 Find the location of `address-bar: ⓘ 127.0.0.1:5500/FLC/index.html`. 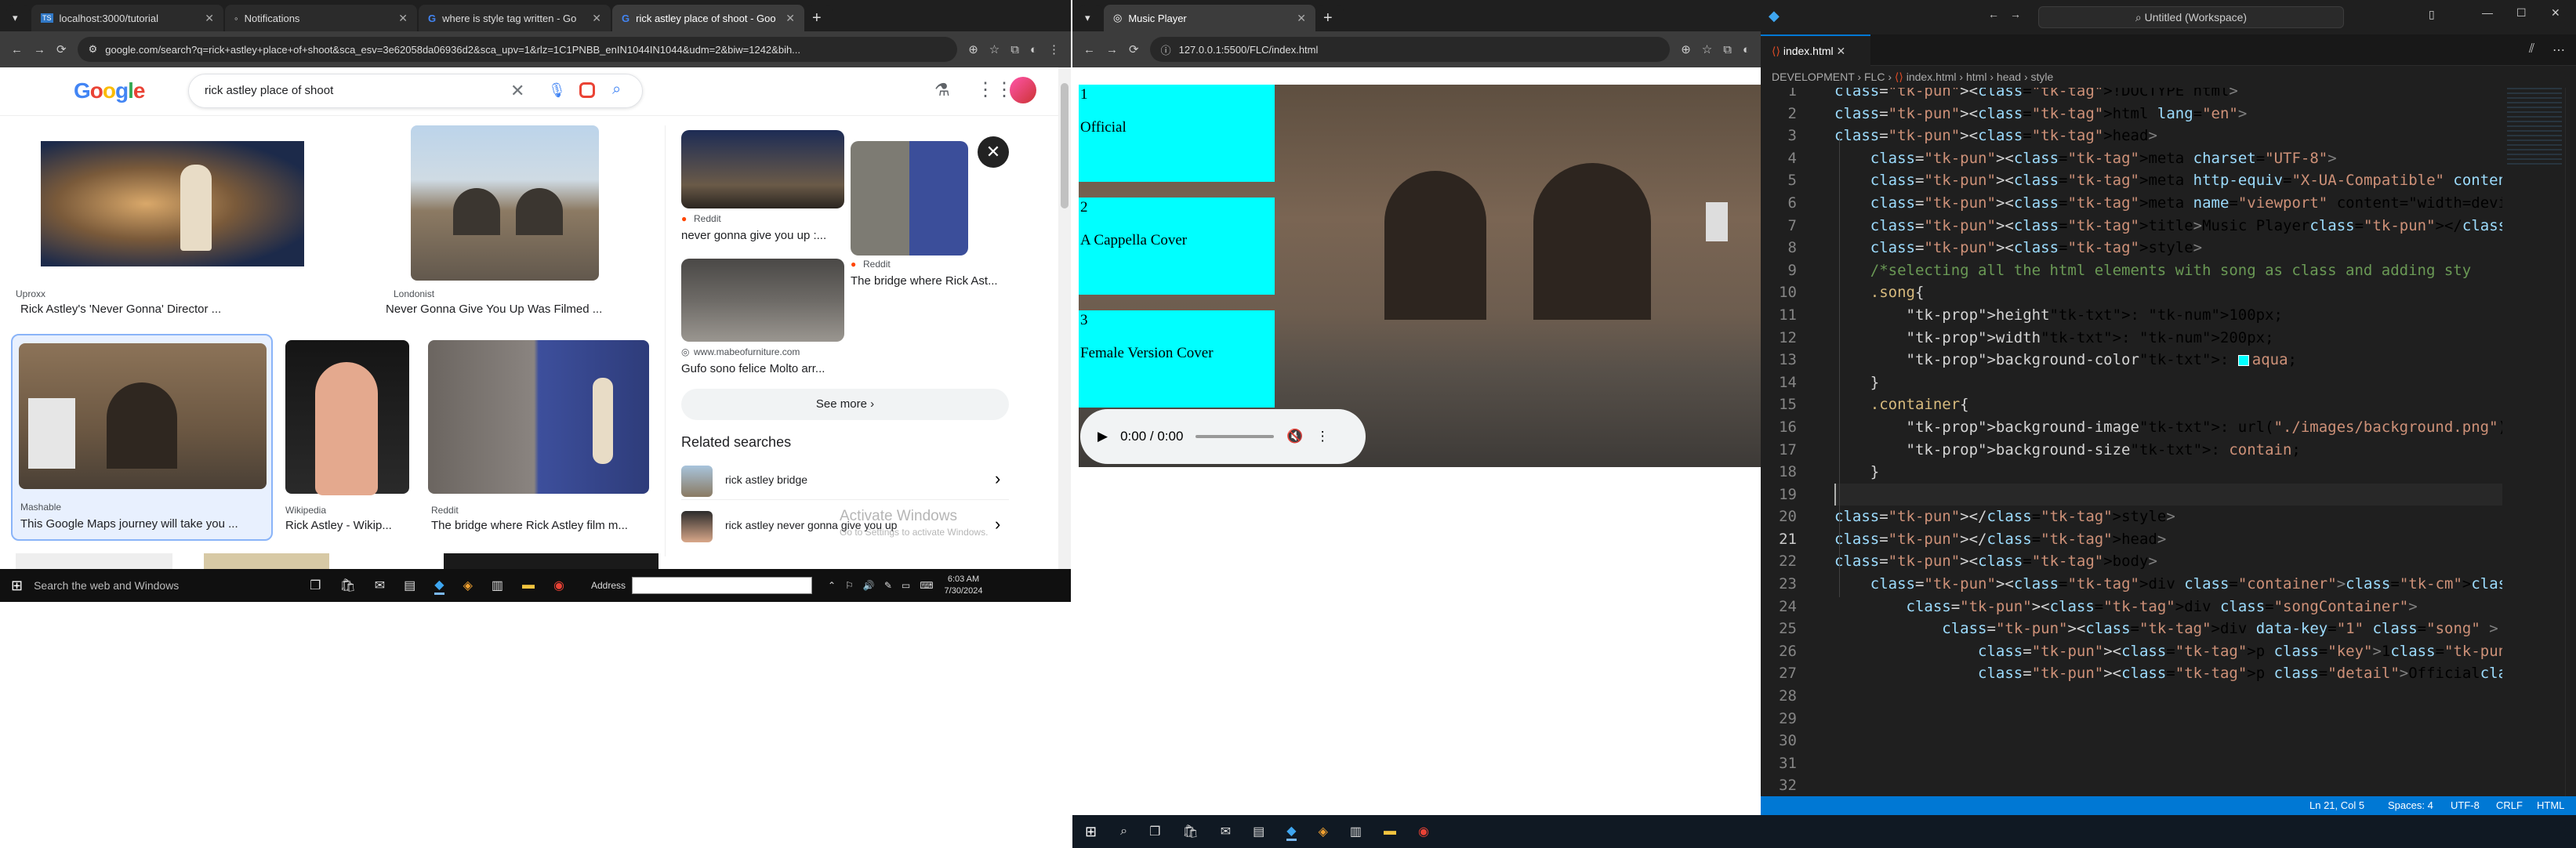

address-bar: ⓘ 127.0.0.1:5500/FLC/index.html is located at coordinates (1410, 49).